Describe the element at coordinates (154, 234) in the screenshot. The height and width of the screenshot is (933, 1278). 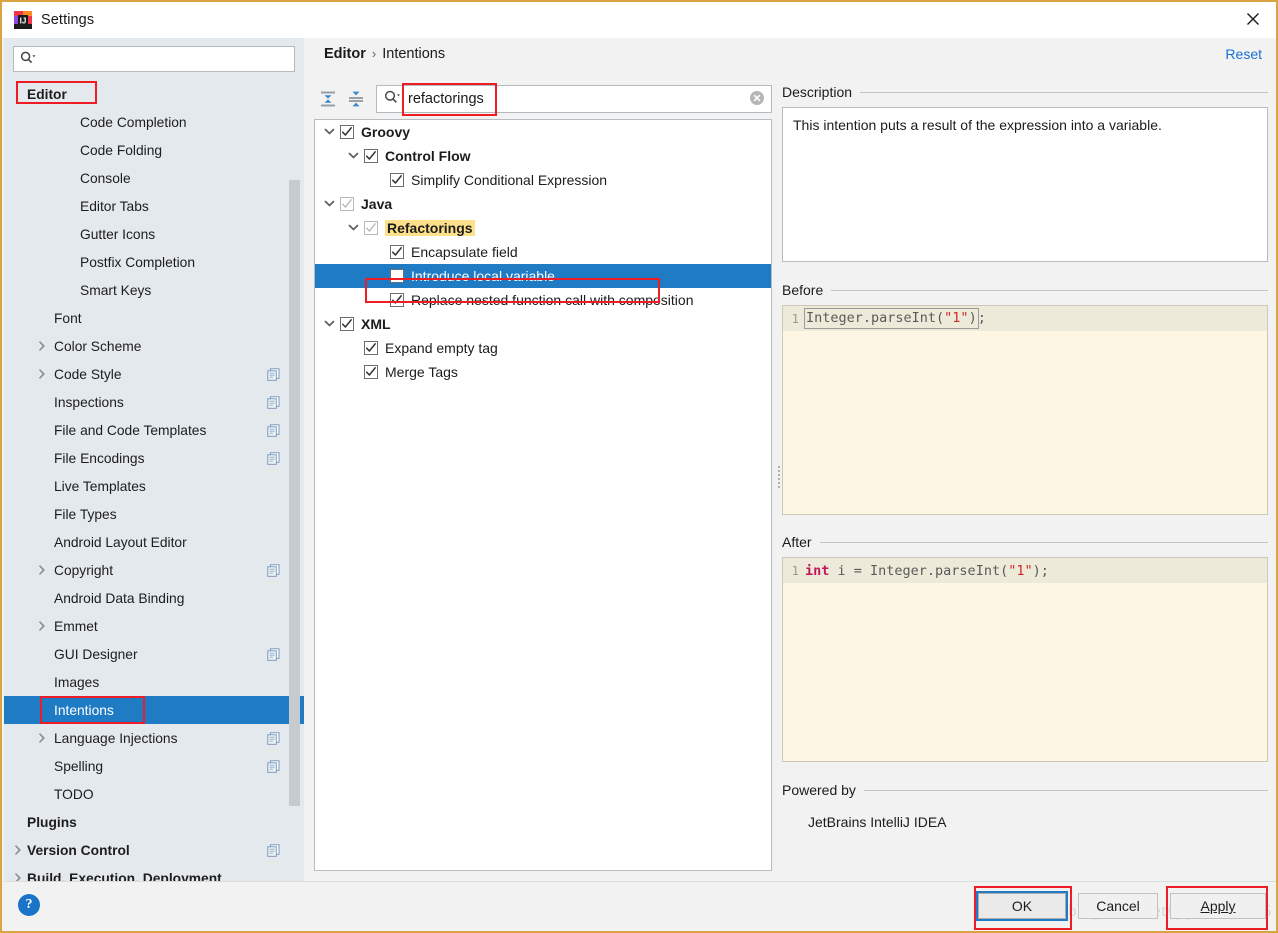
I see `sidebar-item-gutter-icons: Gutter Icons` at that location.